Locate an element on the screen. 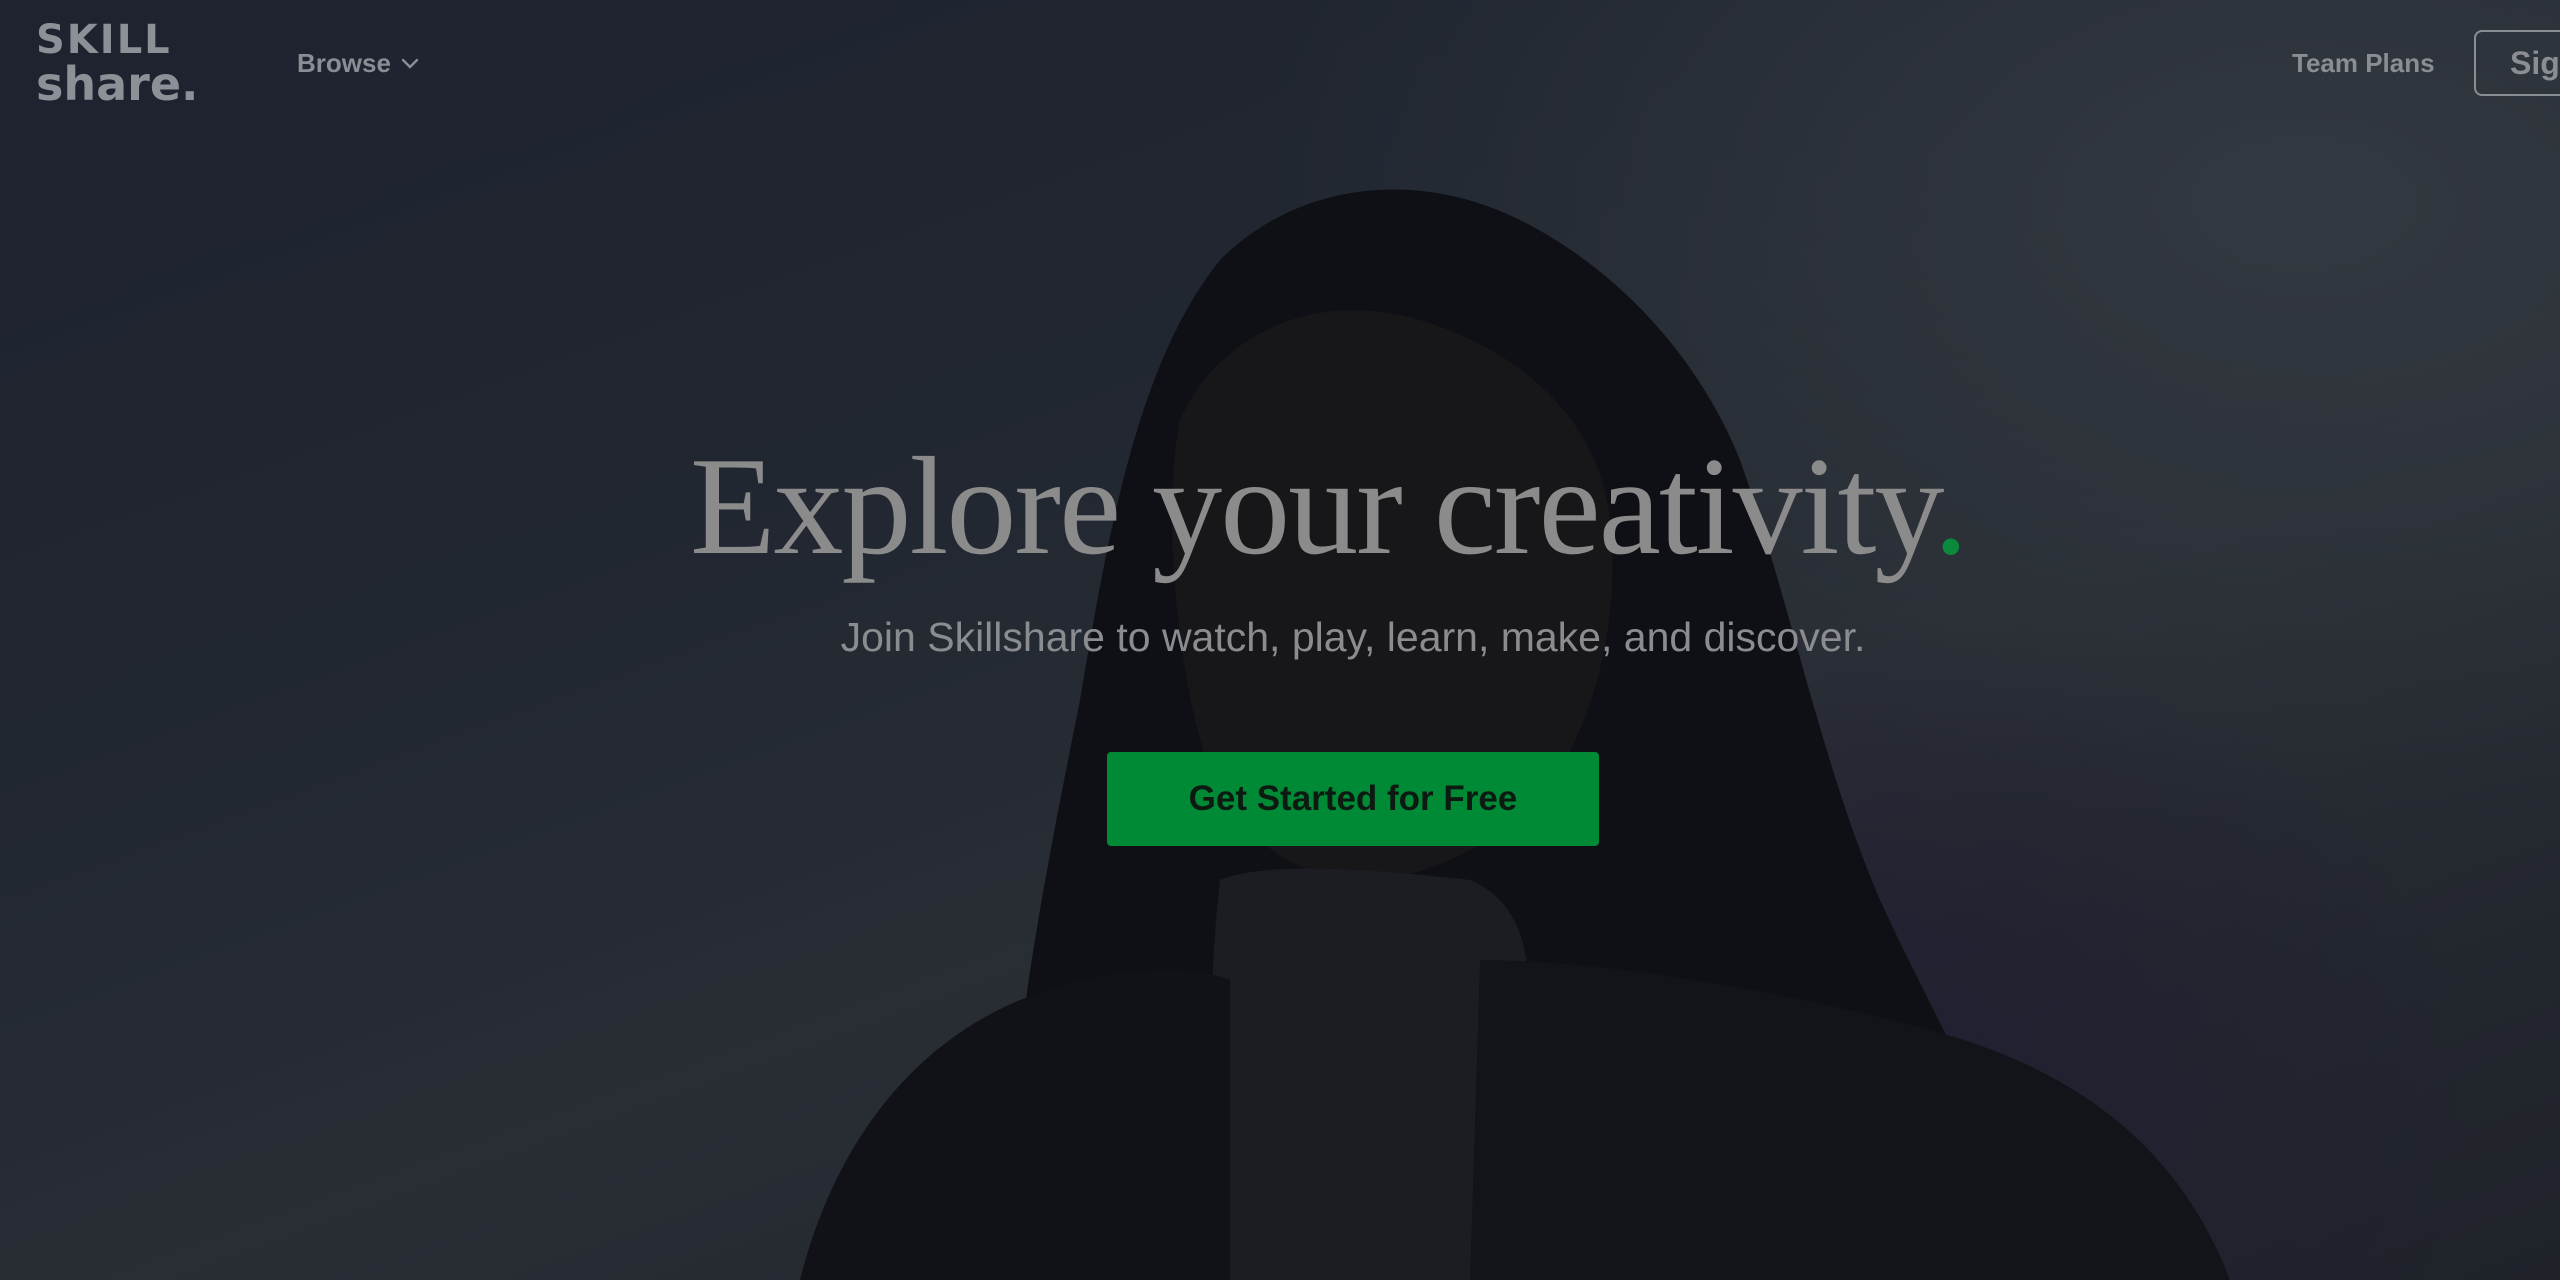 The image size is (2560, 1280). logo-text-bottom: share. is located at coordinates (117, 84).